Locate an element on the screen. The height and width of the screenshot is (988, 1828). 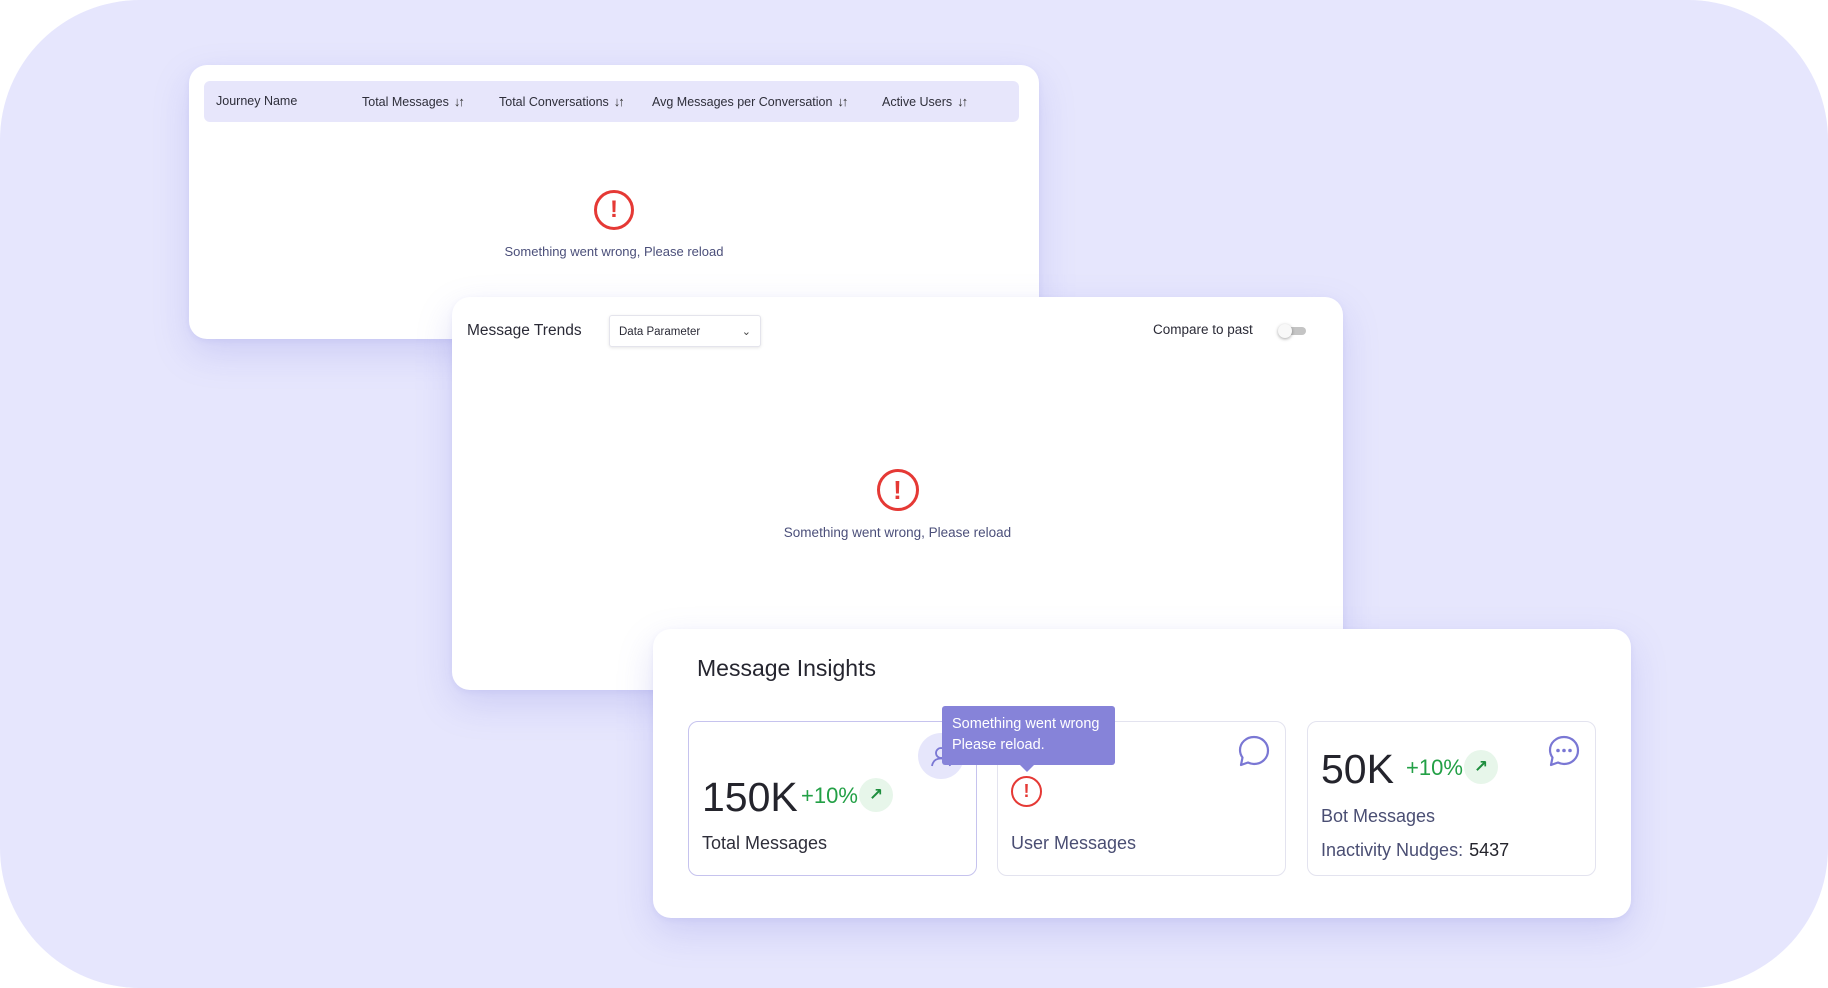
compare-toggle is located at coordinates (1292, 331).